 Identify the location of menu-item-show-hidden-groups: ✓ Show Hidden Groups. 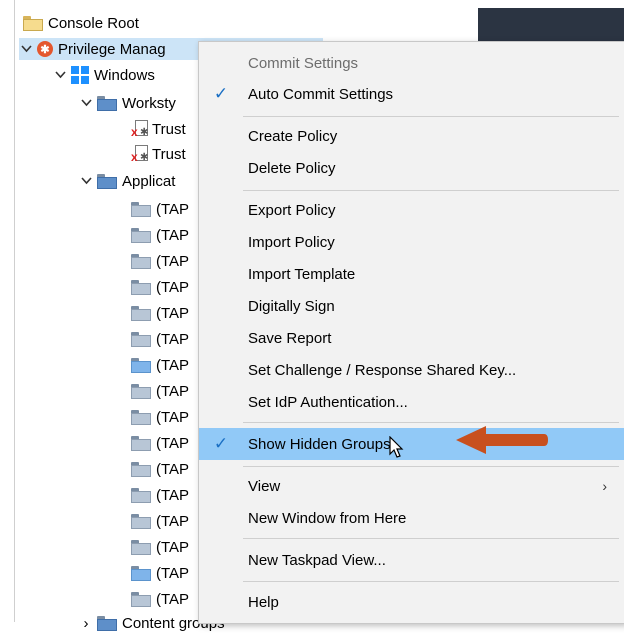
(411, 444).